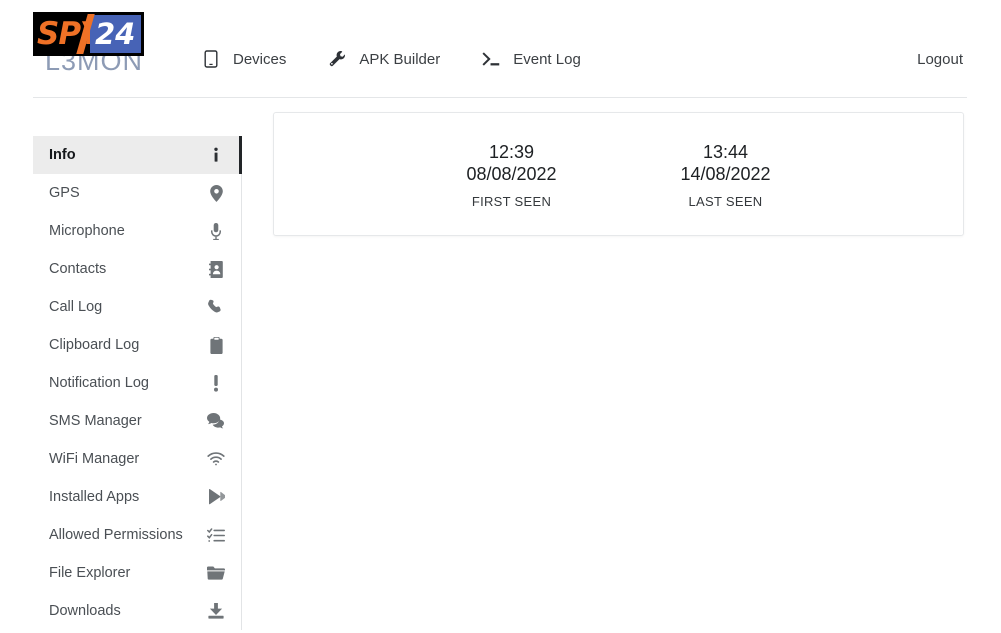  Describe the element at coordinates (94, 459) in the screenshot. I see `sidebar-label-wifi-manager: WiFi Manager` at that location.